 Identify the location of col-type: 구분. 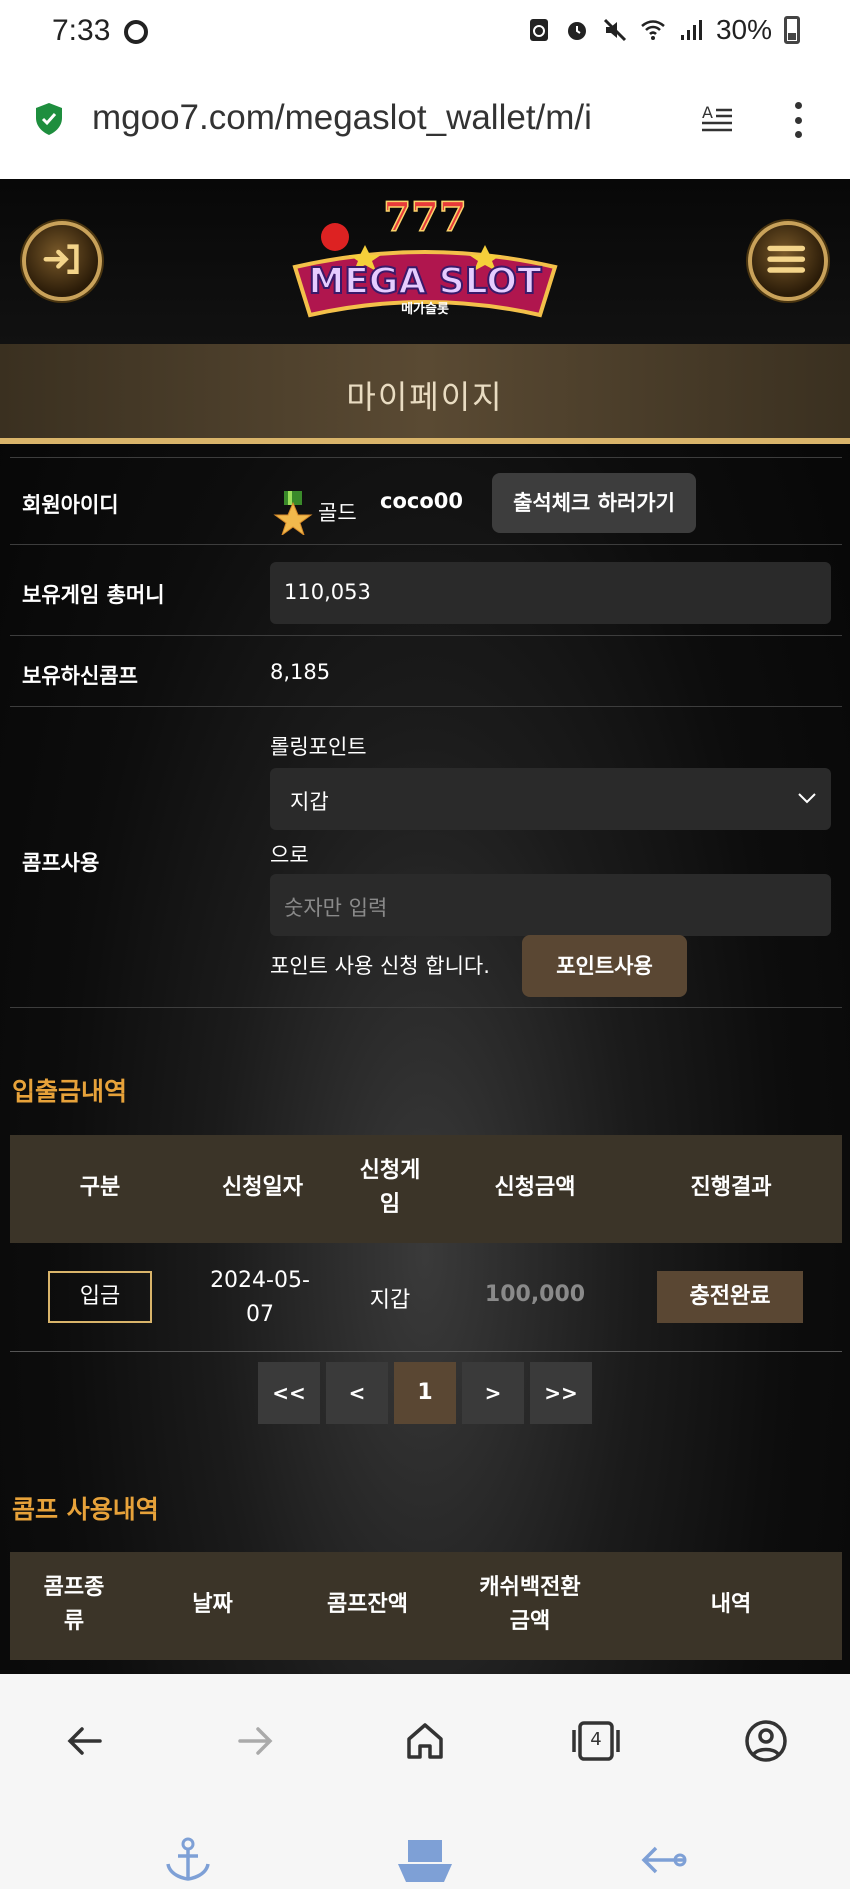
(100, 1187).